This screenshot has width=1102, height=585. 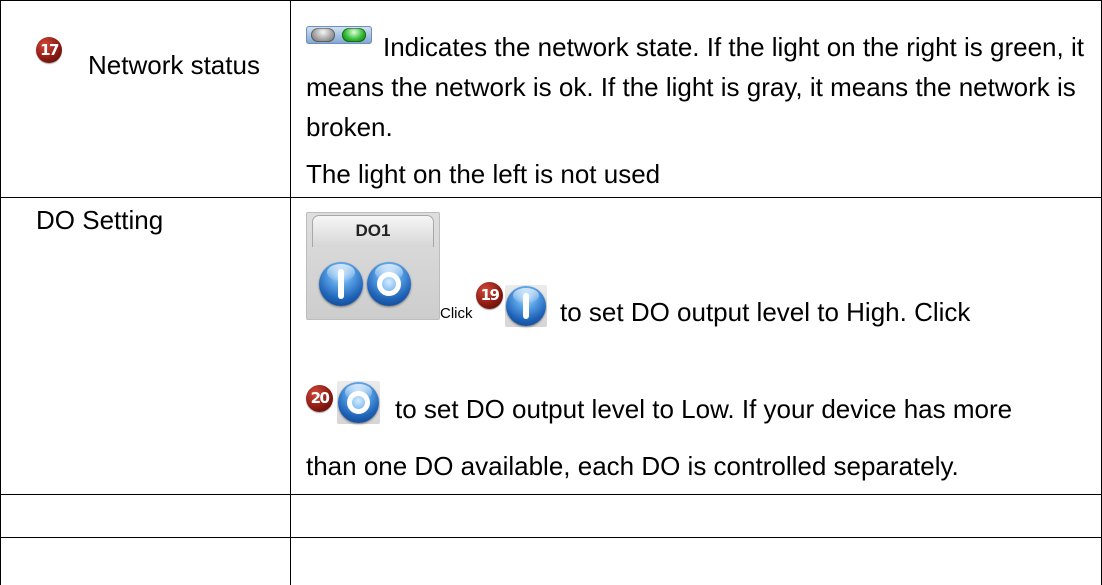 I want to click on item-cell: 17 Network status, so click(x=146, y=99).